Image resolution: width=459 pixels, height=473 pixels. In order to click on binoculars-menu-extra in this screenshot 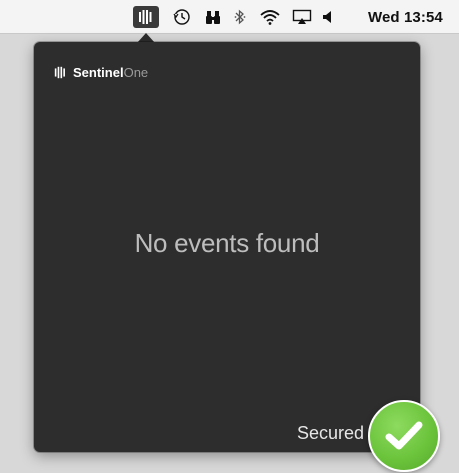, I will do `click(213, 17)`.